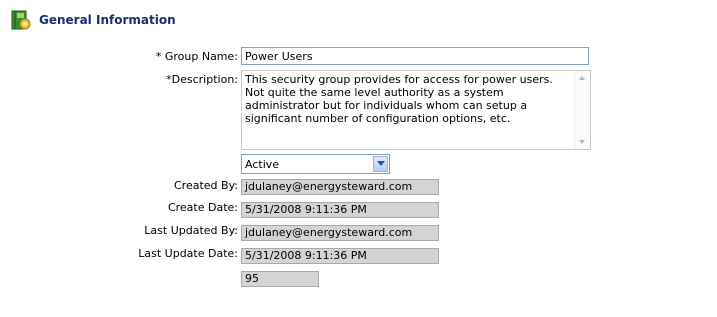 This screenshot has height=317, width=717. I want to click on id-field: 95, so click(280, 279).